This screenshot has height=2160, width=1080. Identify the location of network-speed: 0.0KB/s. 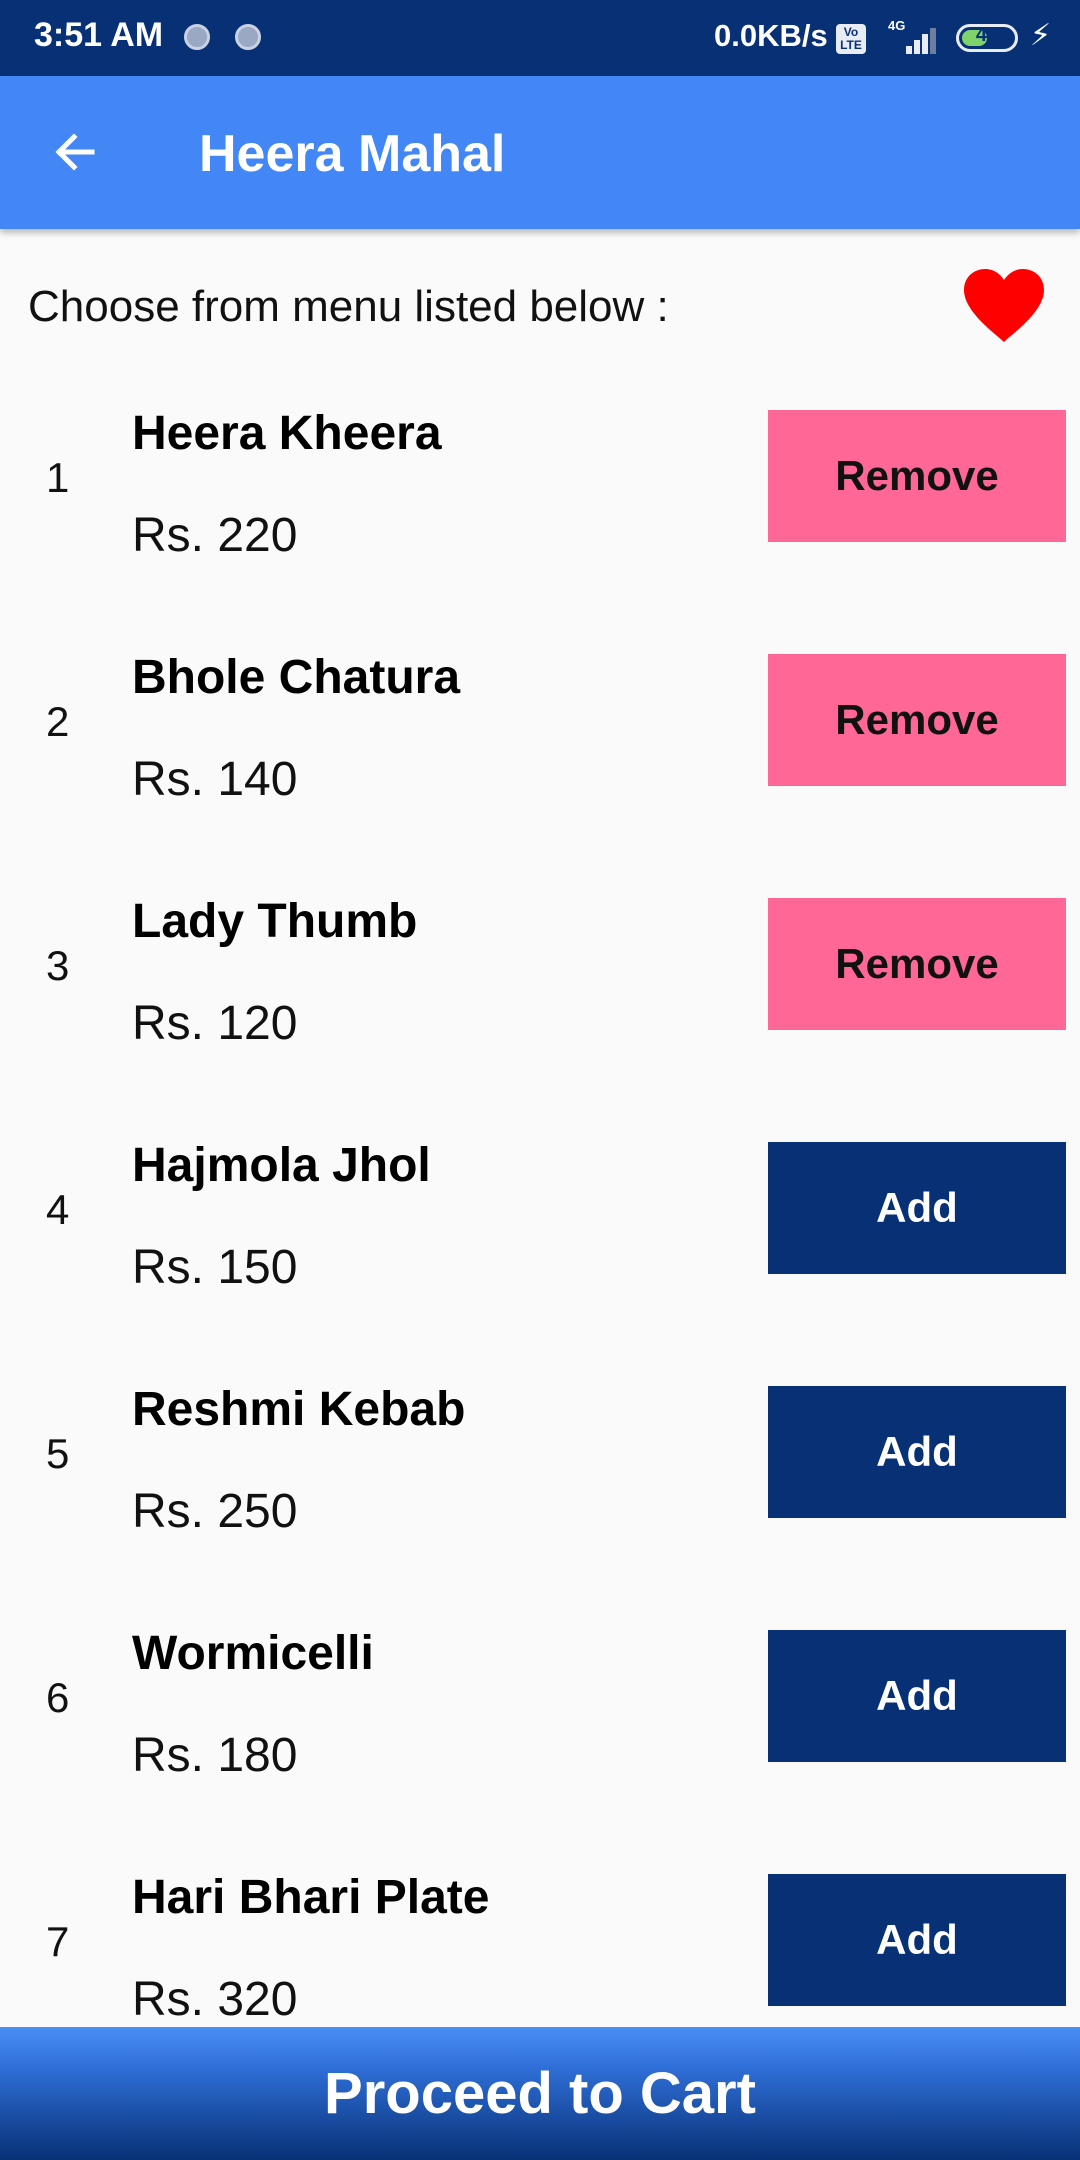
(771, 35).